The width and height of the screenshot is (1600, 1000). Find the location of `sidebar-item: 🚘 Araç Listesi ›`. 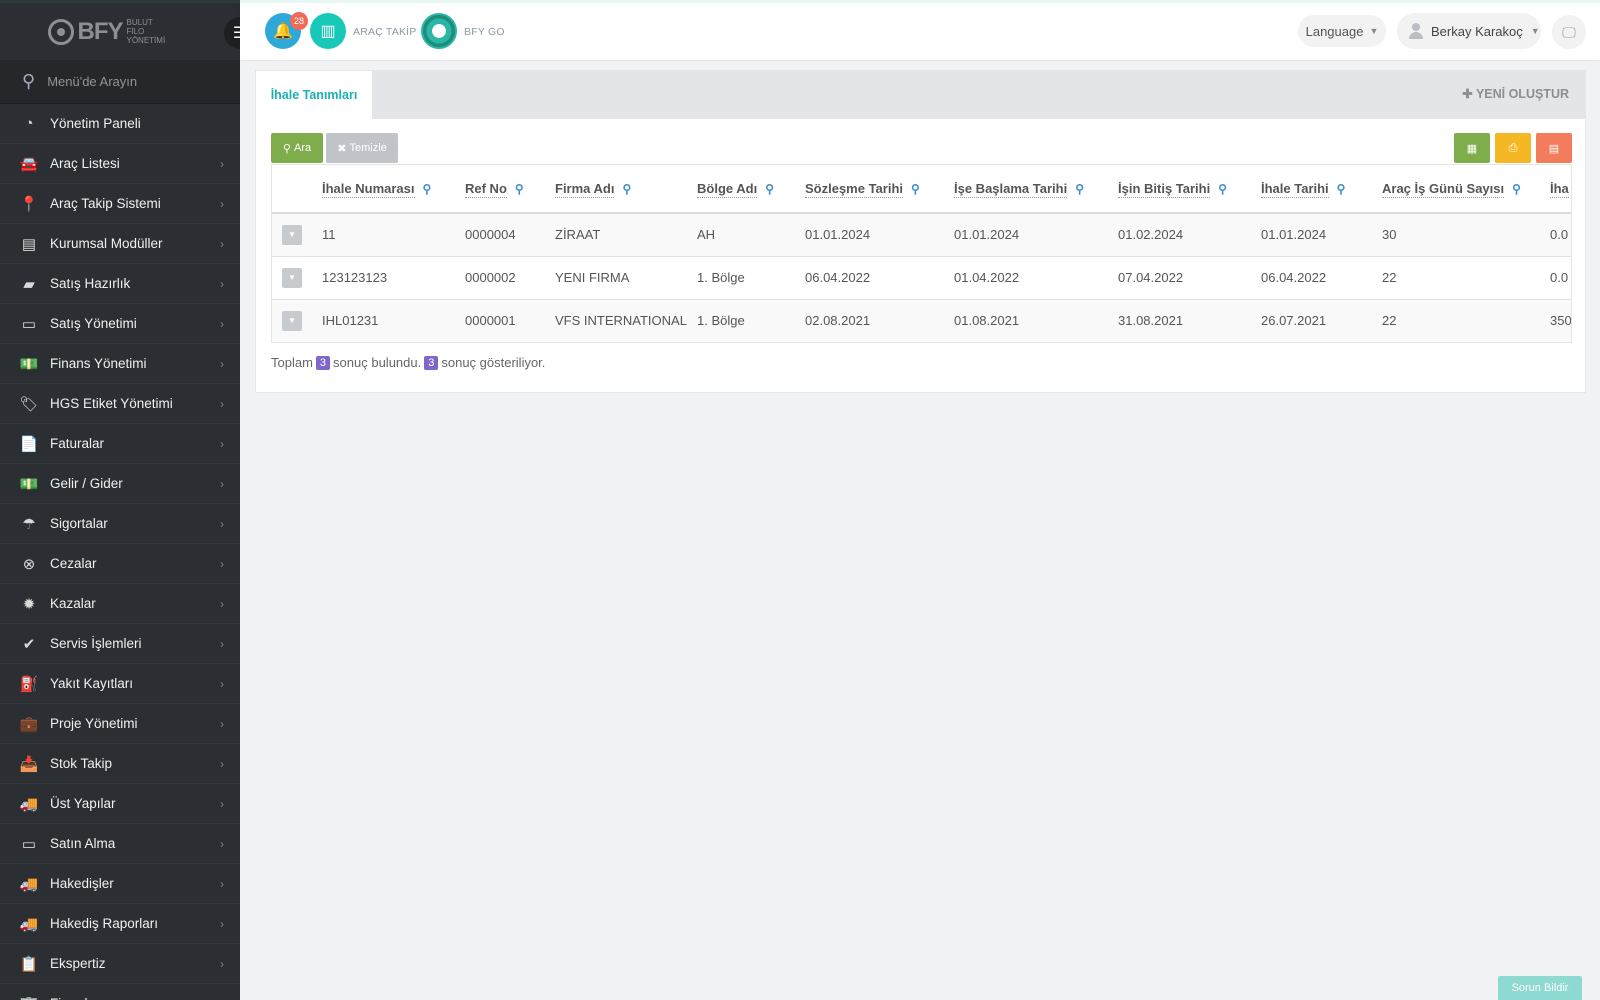

sidebar-item: 🚘 Araç Listesi › is located at coordinates (120, 164).